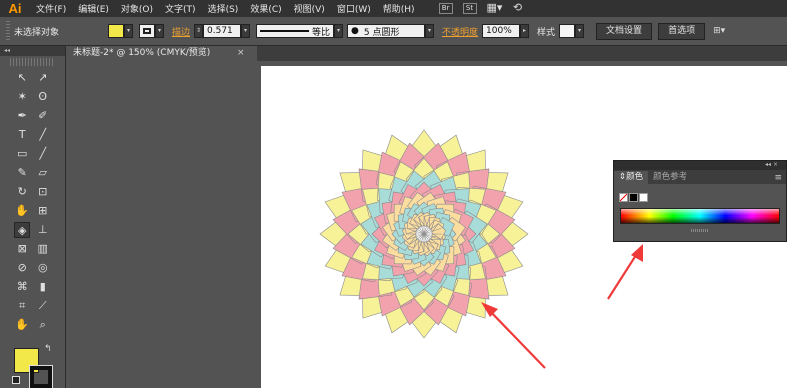 This screenshot has width=787, height=388. I want to click on color-panel-collapse: ◂◂ ×, so click(700, 165).